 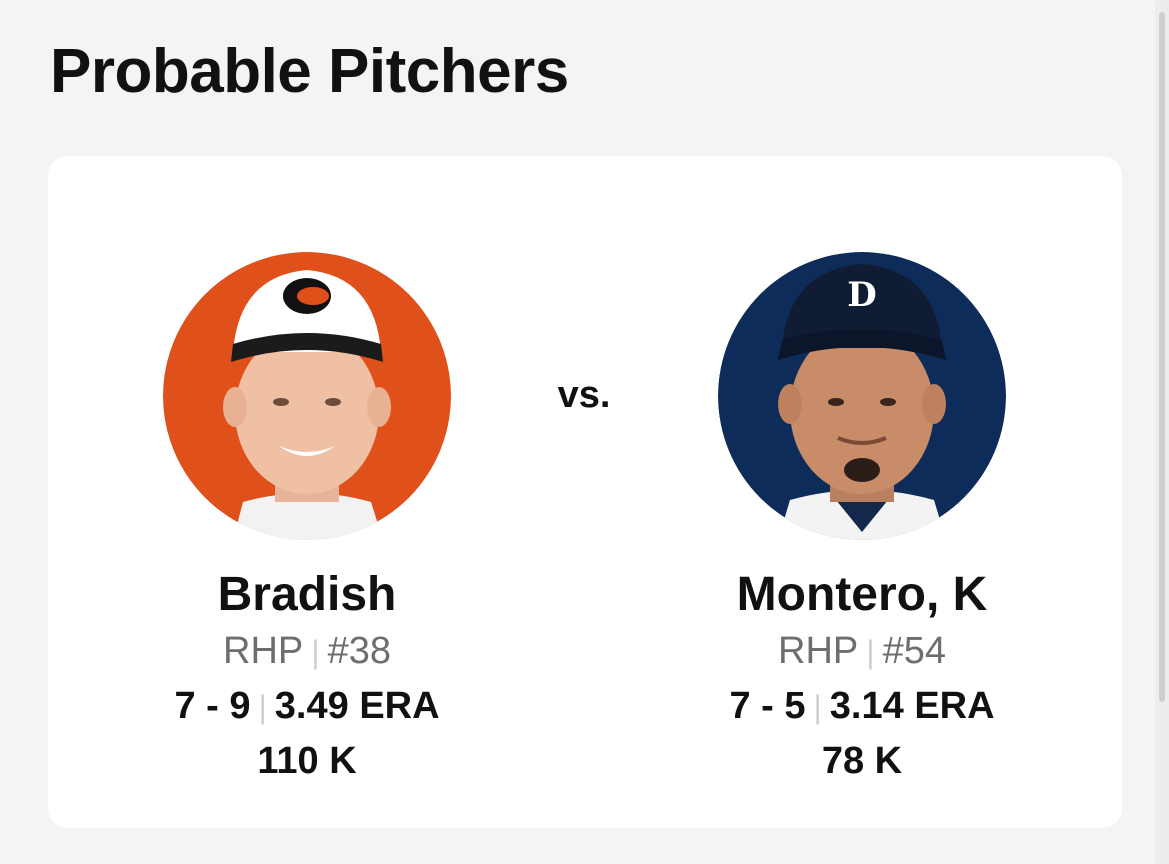 What do you see at coordinates (914, 651) in the screenshot?
I see `pitcher-number: #54` at bounding box center [914, 651].